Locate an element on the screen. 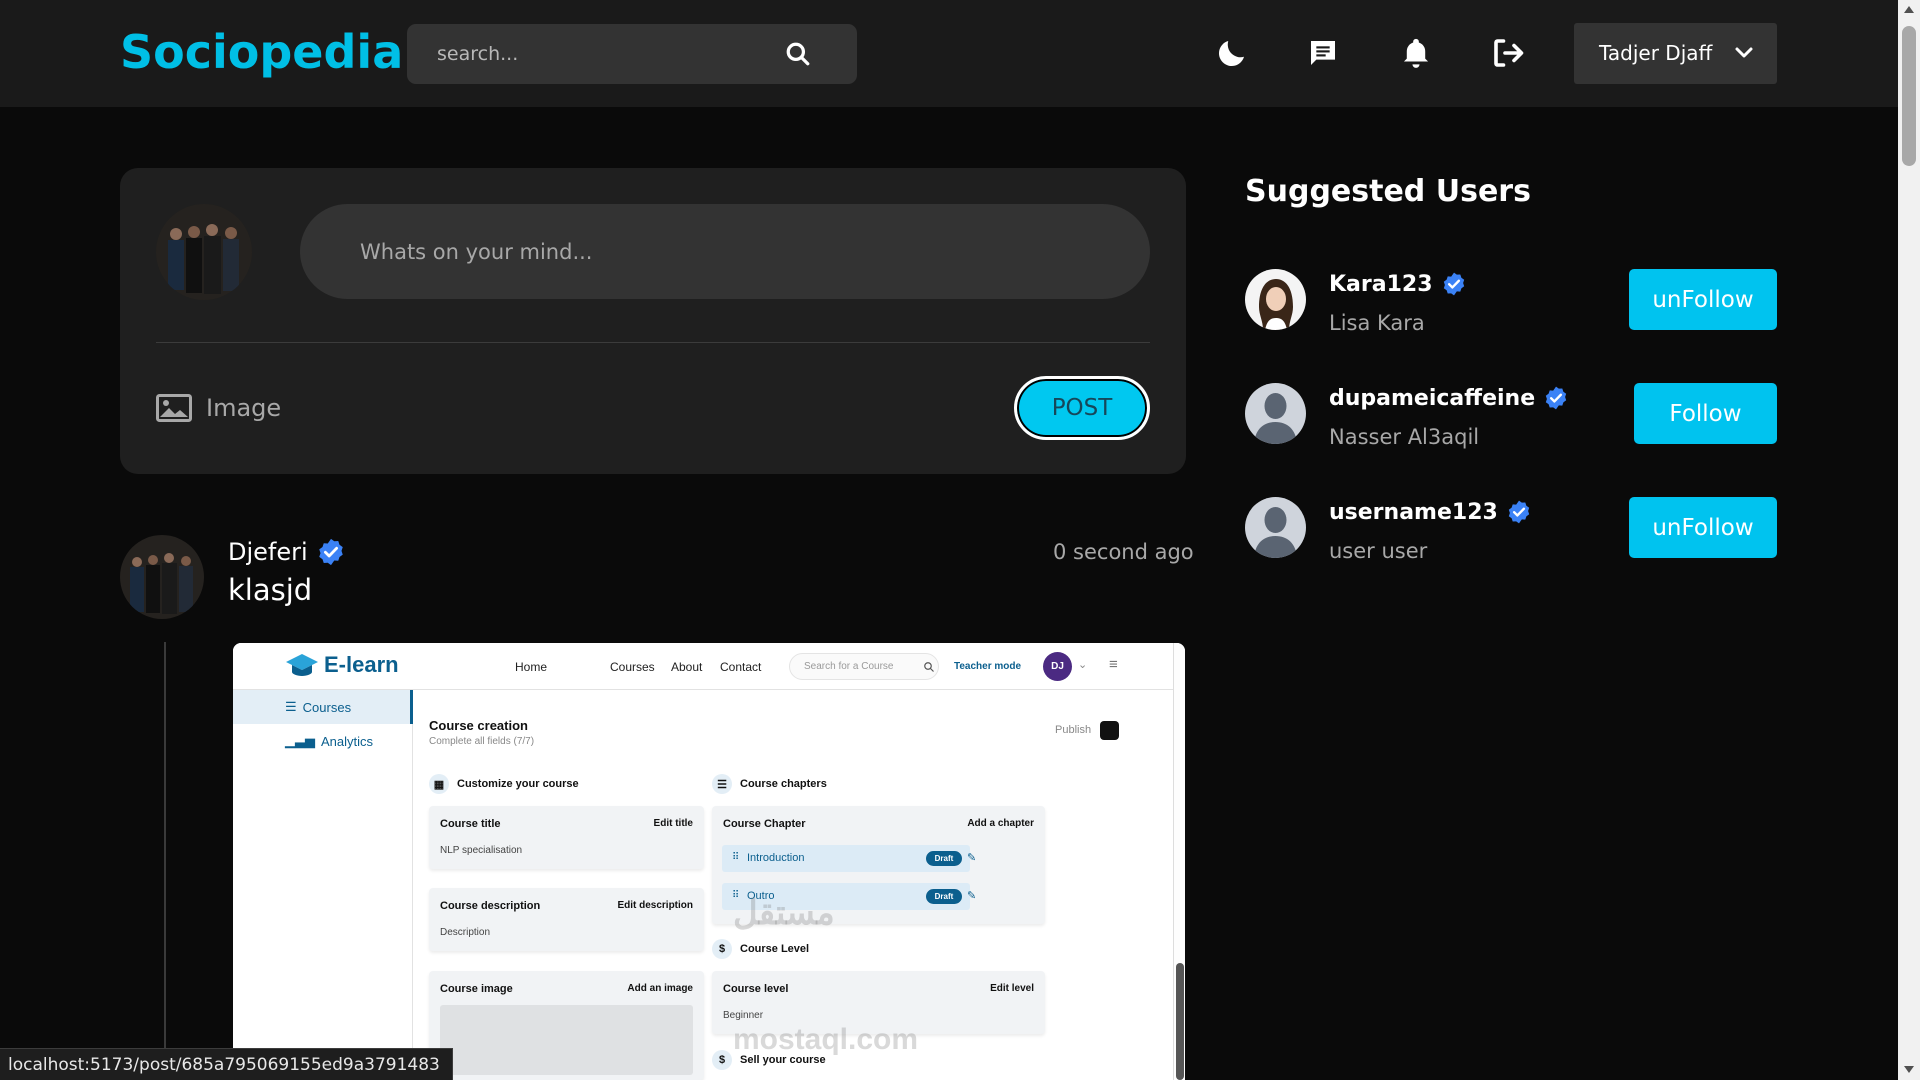  chapters-heading: ☰ Course chapters is located at coordinates (769, 784).